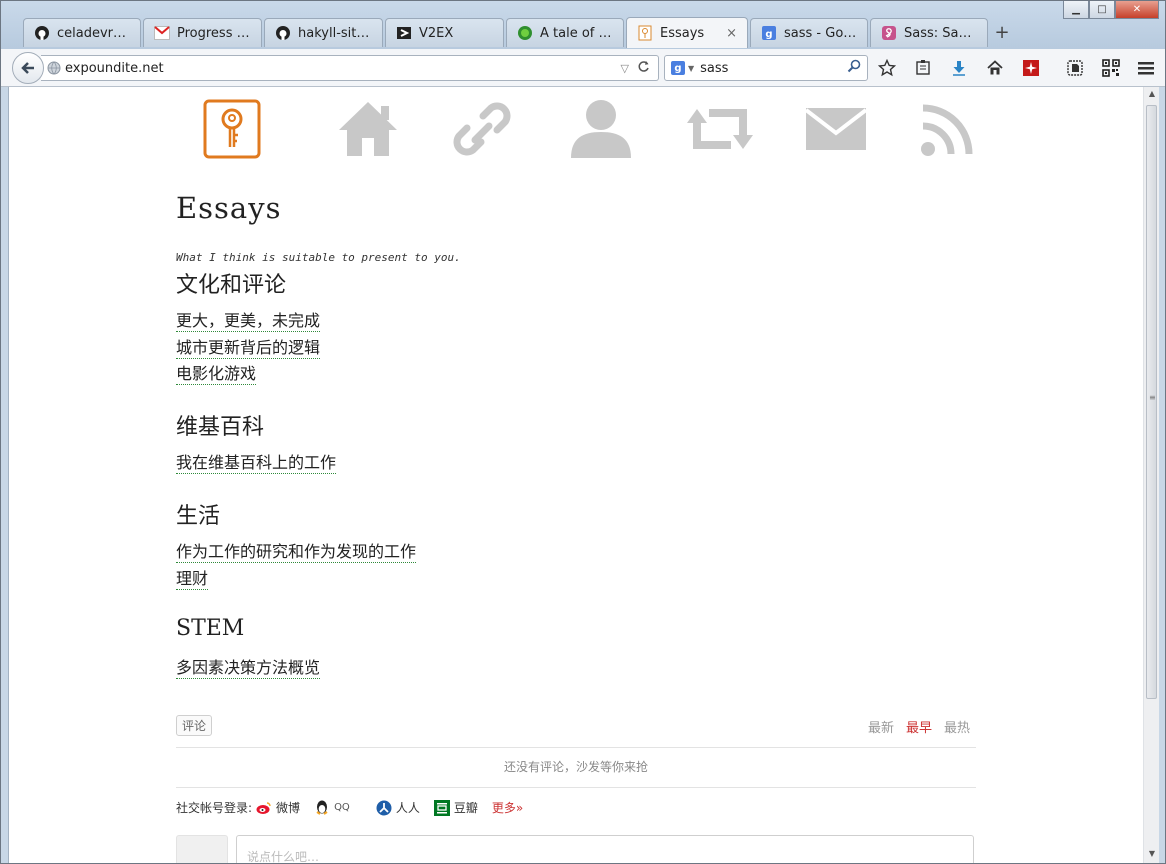 This screenshot has width=1166, height=864. What do you see at coordinates (465, 808) in the screenshot?
I see `douban-label: 豆瓣` at bounding box center [465, 808].